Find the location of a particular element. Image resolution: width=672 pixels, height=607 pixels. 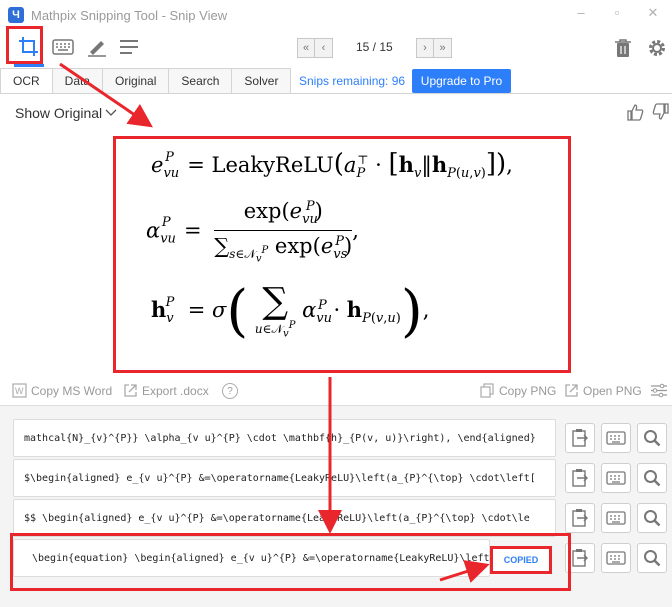

tab-original: Original is located at coordinates (136, 81).